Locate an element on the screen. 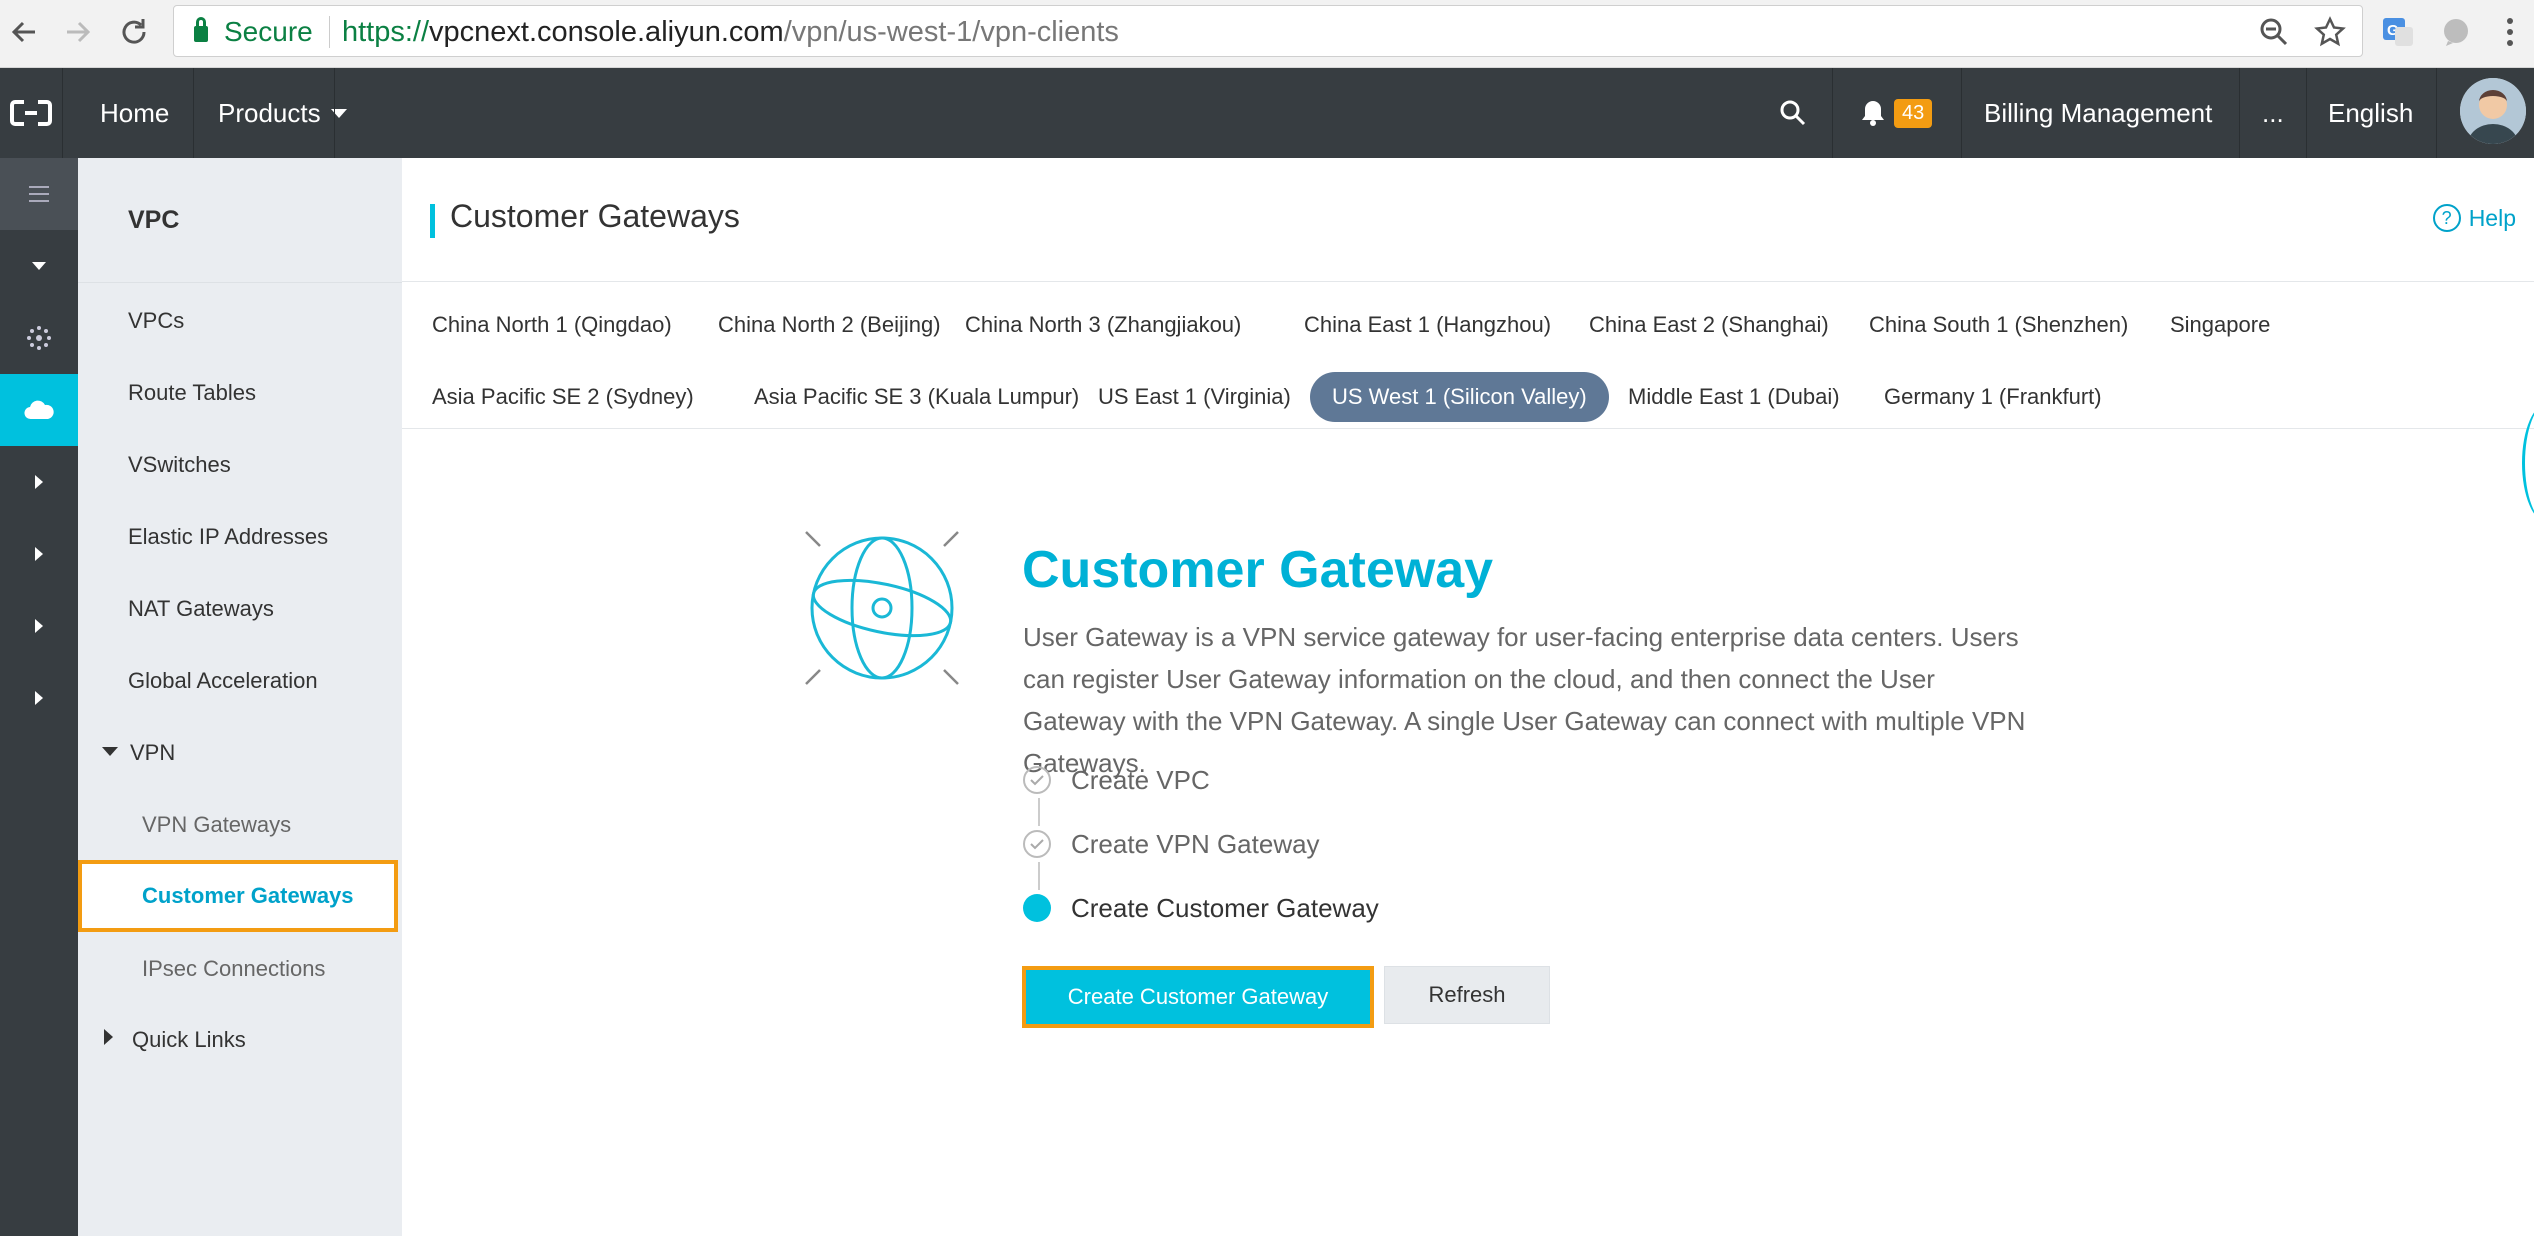 Image resolution: width=2534 pixels, height=1236 pixels. cluster-icon is located at coordinates (39, 338).